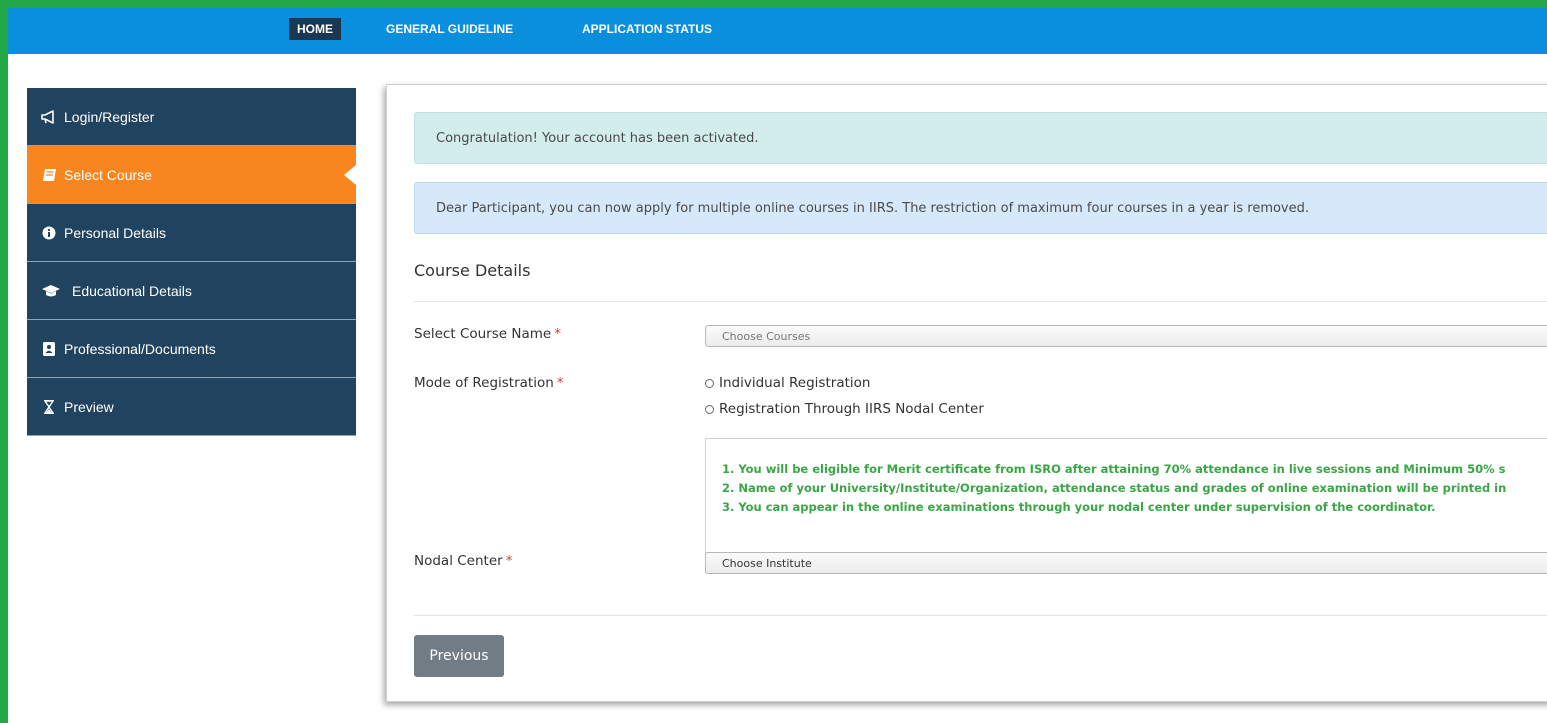  I want to click on nav-home: HOME, so click(315, 29).